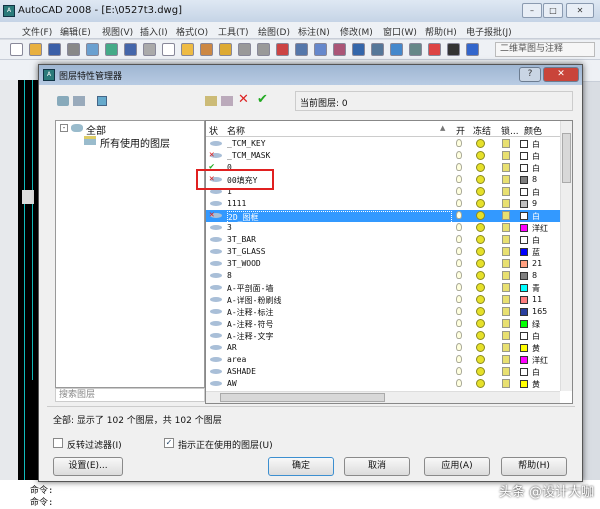 The height and width of the screenshot is (509, 600). I want to click on set-current-icon: ✔, so click(262, 99).